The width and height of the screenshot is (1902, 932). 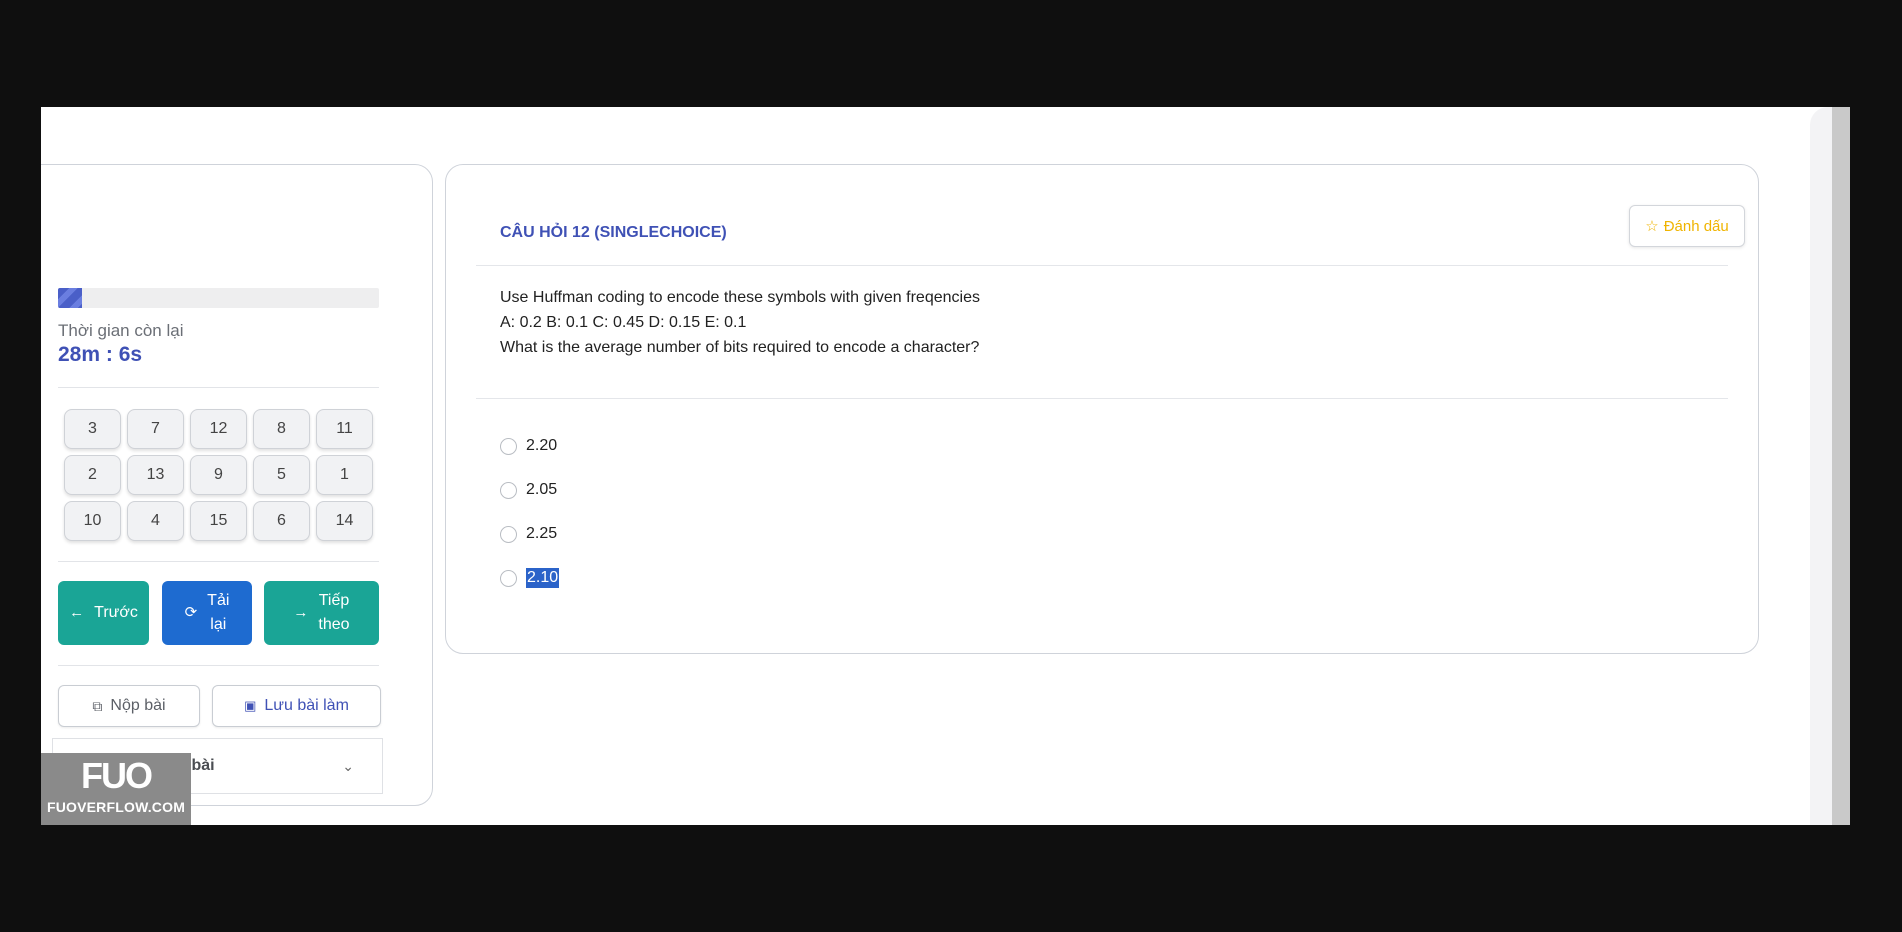 I want to click on reload-button: ⟳ Tải lại, so click(x=207, y=613).